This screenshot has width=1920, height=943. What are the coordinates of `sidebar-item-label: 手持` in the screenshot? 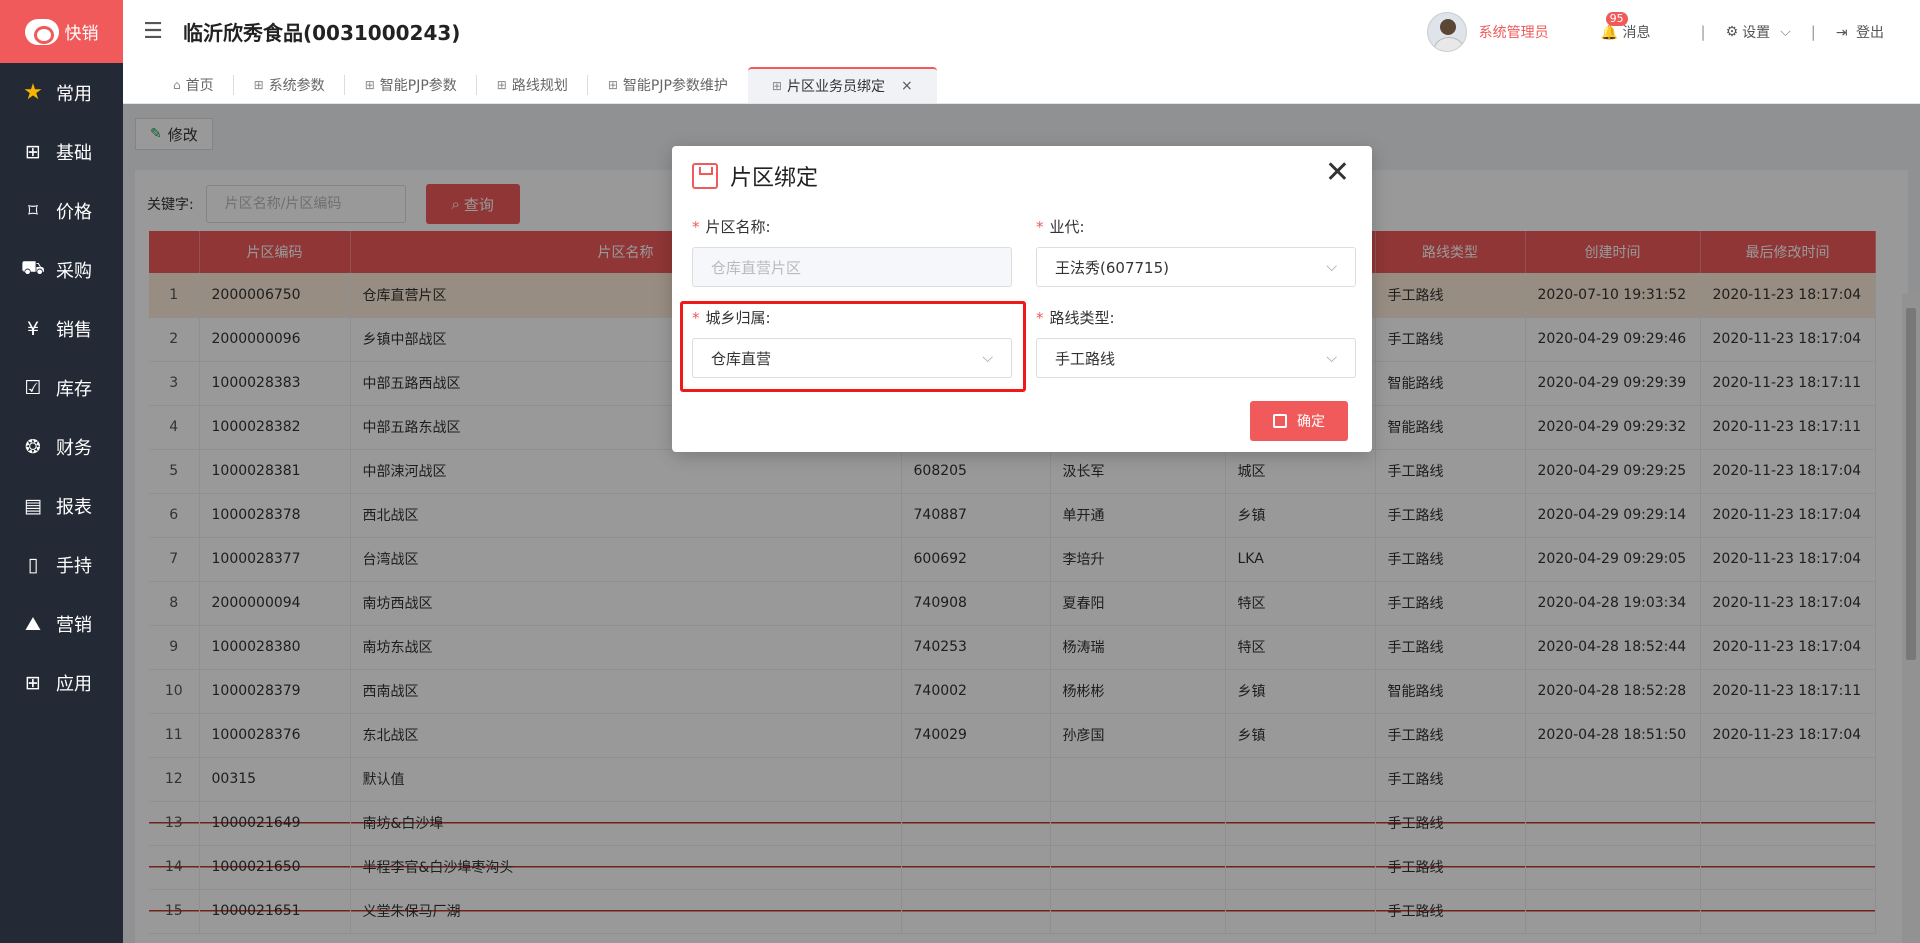 It's located at (74, 566).